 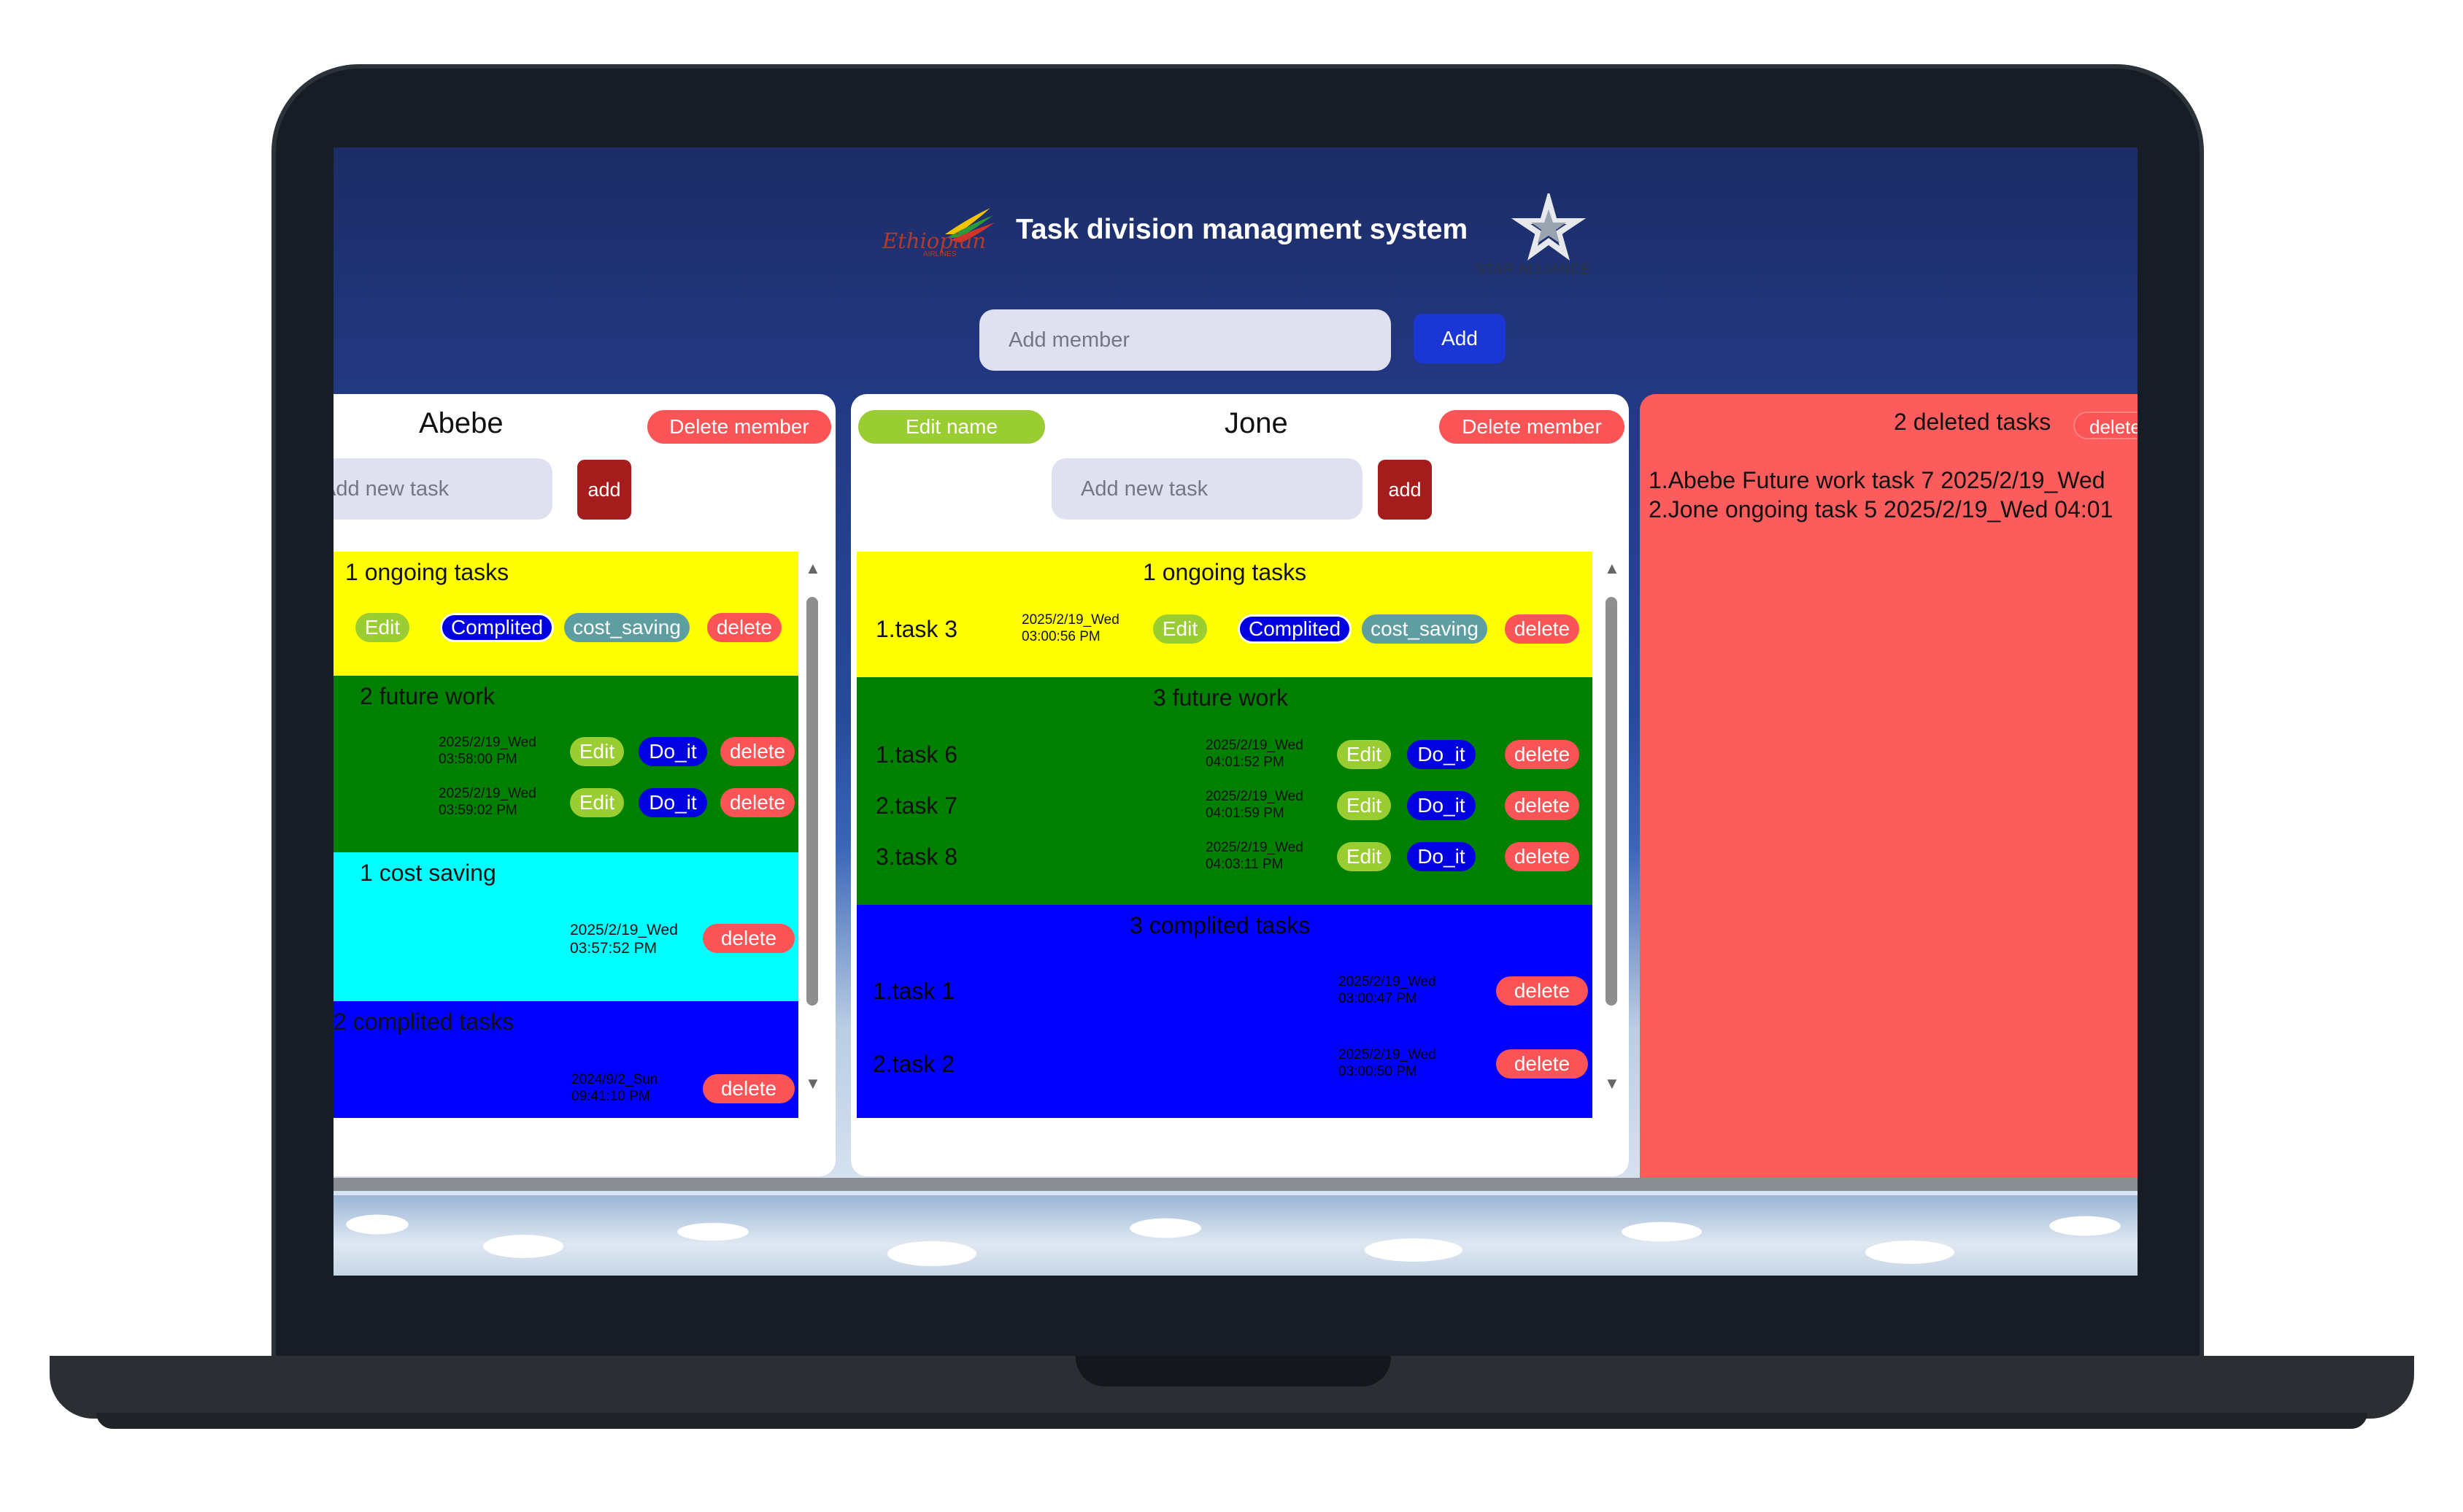 I want to click on task-row: 2.task 2 2025/2/19_Wed 03:00:50 PM delete, so click(x=1224, y=1064).